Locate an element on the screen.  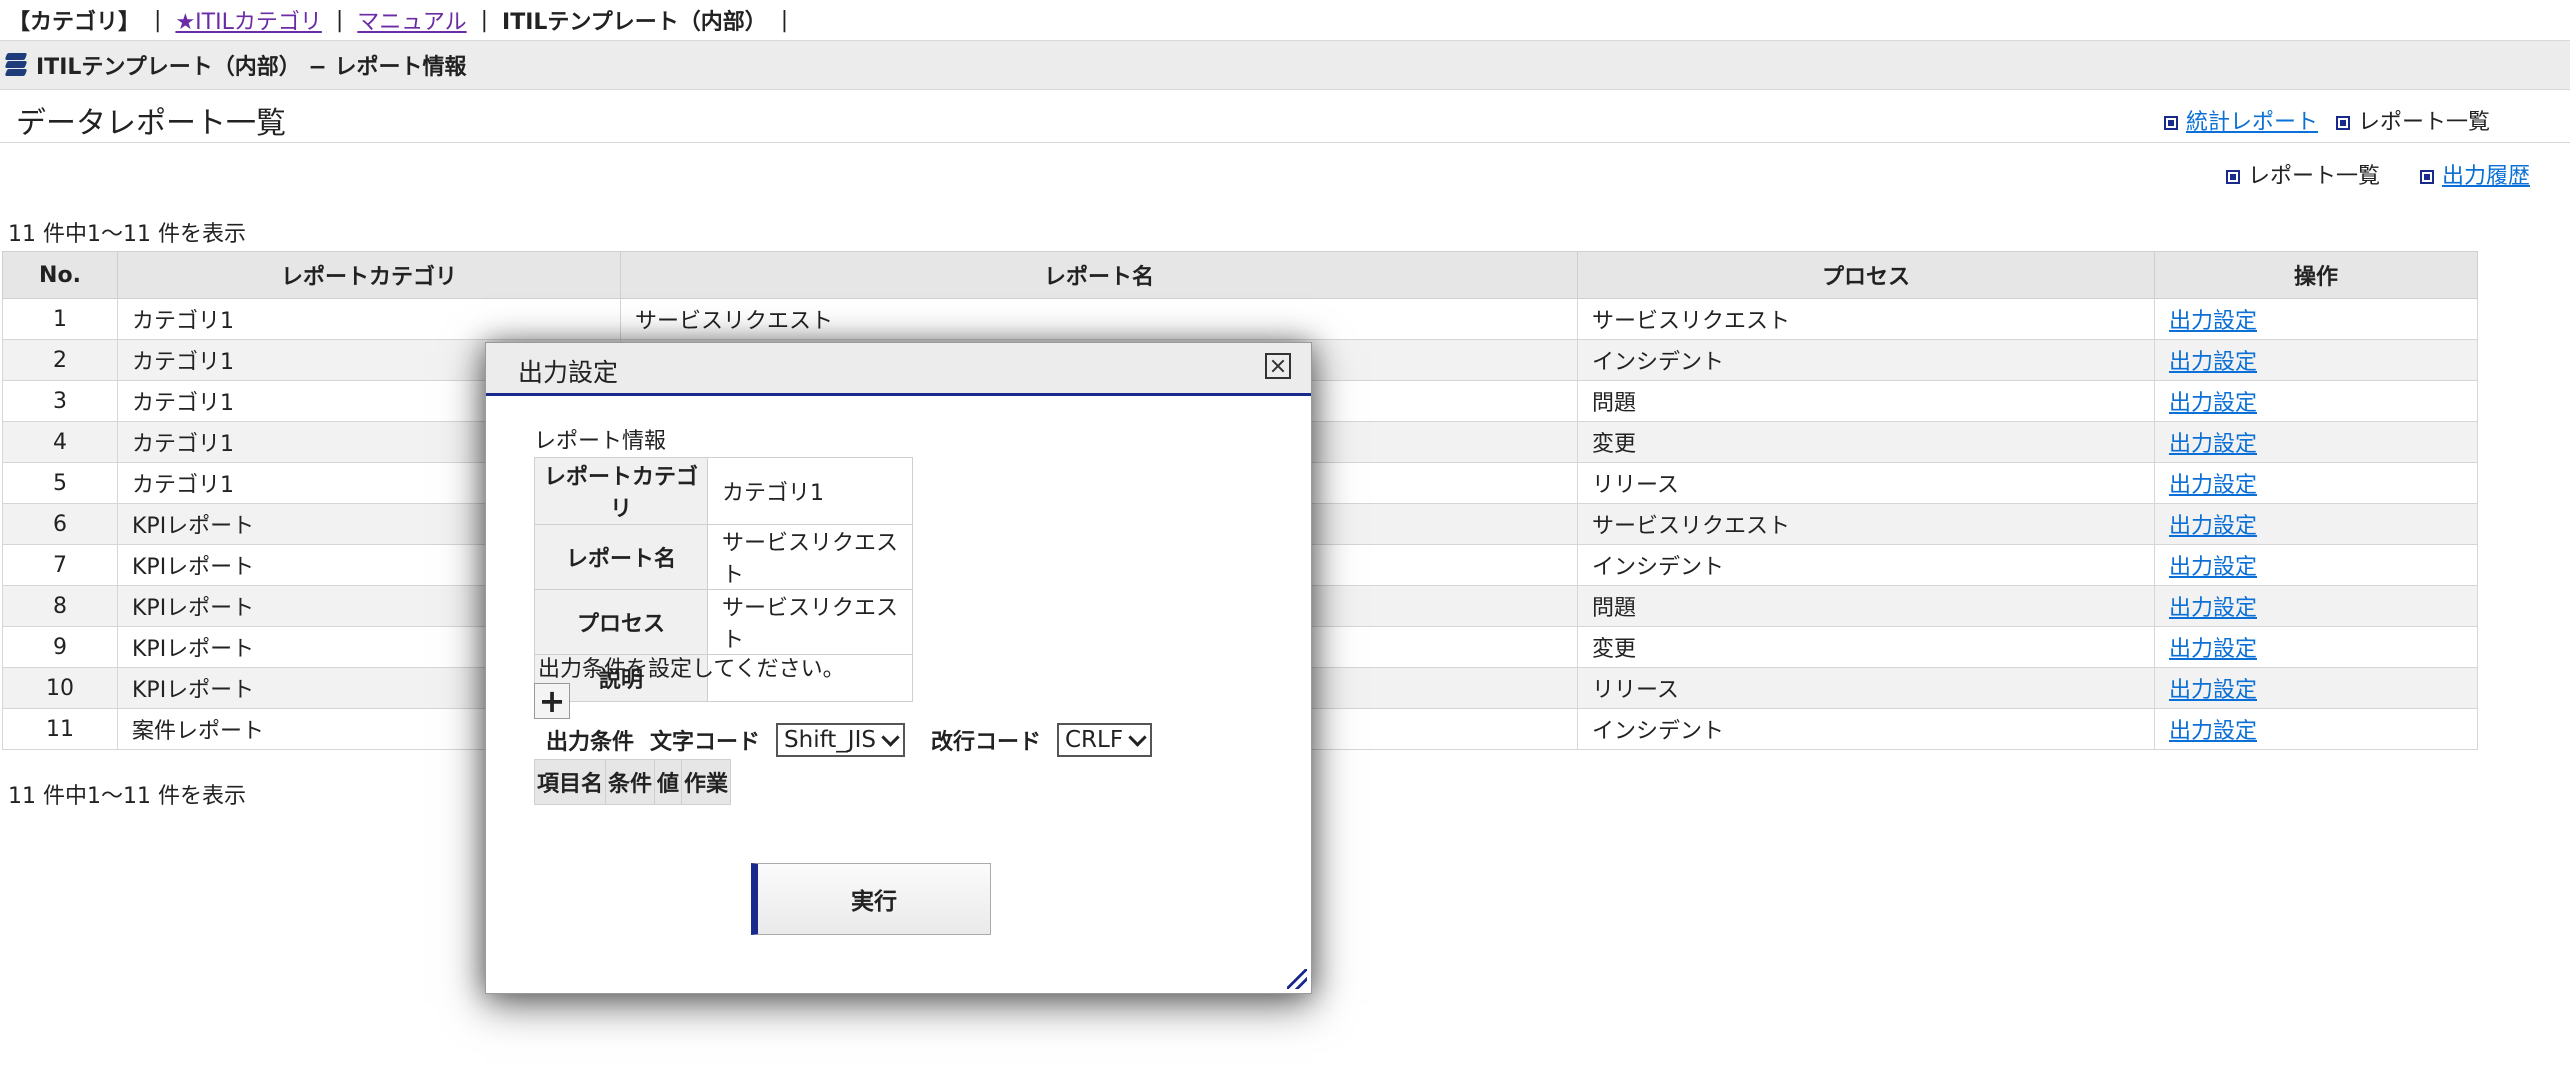
dialog-header: 出力設定 is located at coordinates (898, 369).